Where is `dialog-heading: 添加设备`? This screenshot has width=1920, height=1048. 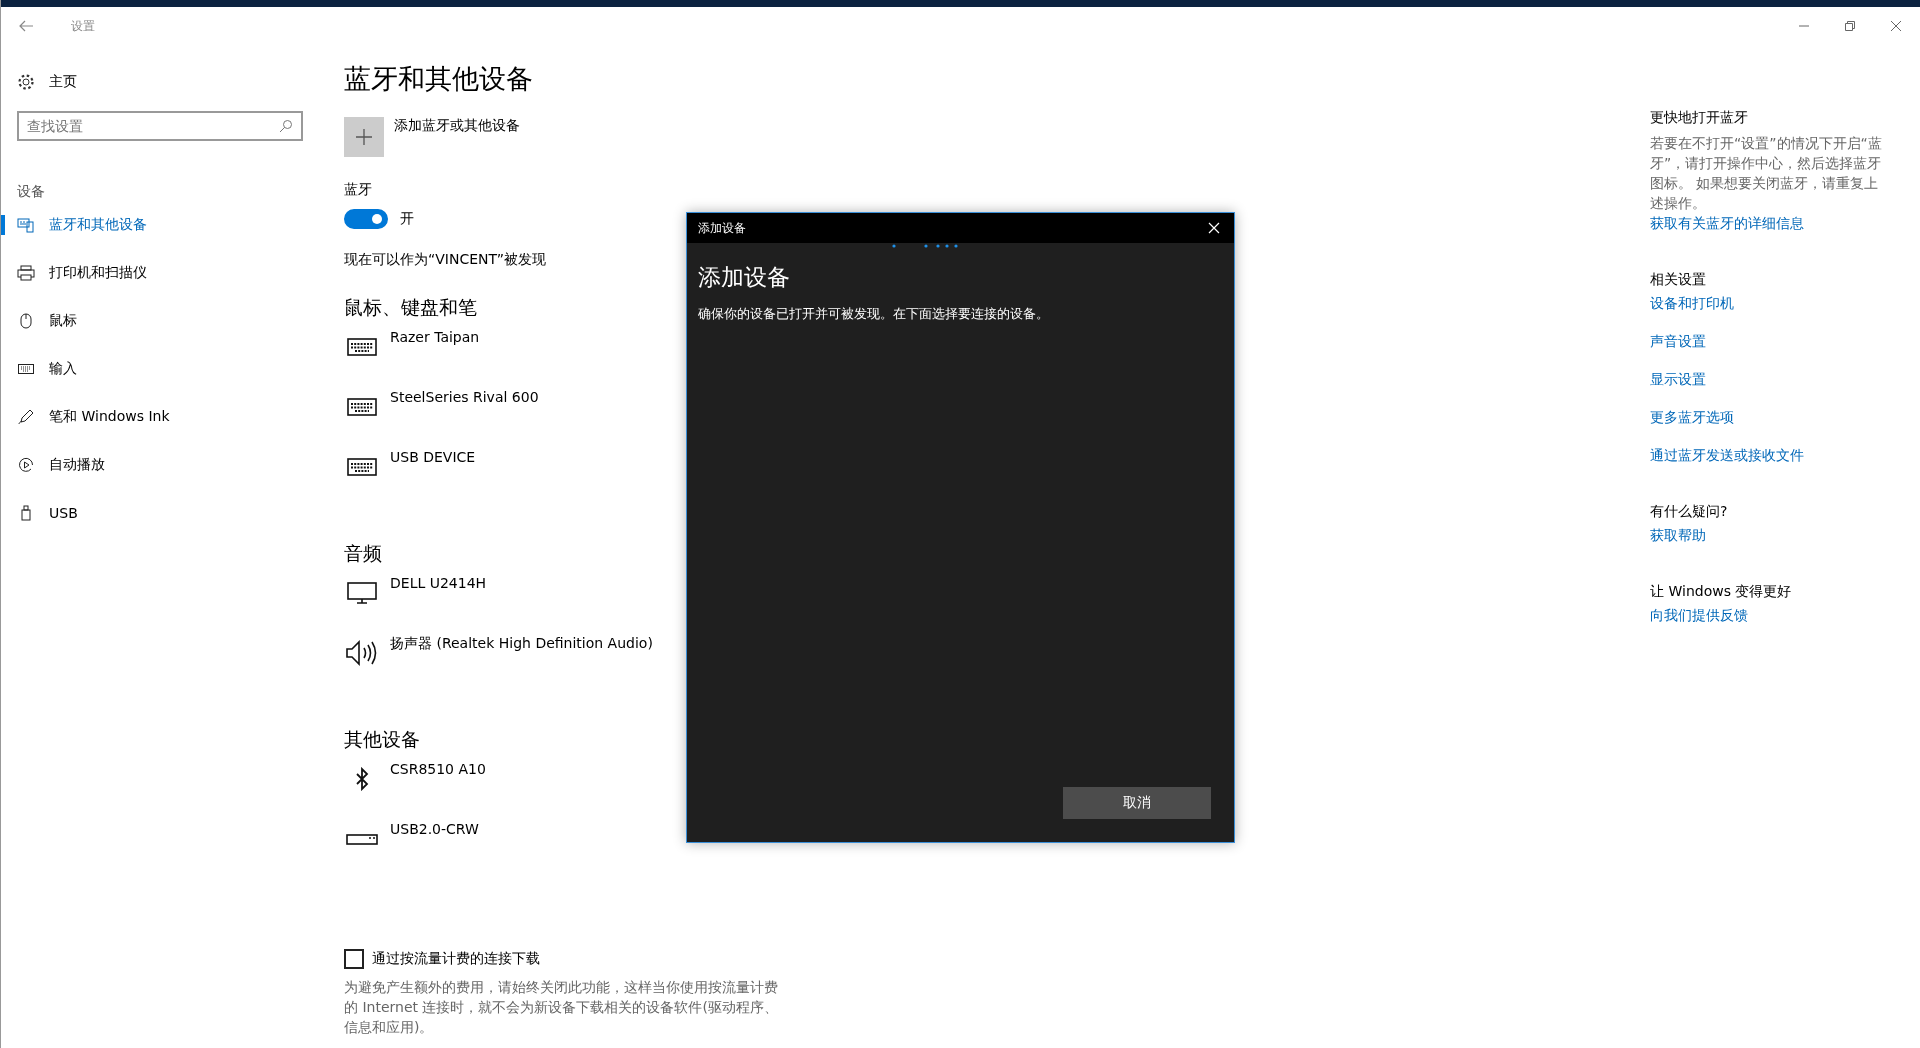 dialog-heading: 添加设备 is located at coordinates (744, 277).